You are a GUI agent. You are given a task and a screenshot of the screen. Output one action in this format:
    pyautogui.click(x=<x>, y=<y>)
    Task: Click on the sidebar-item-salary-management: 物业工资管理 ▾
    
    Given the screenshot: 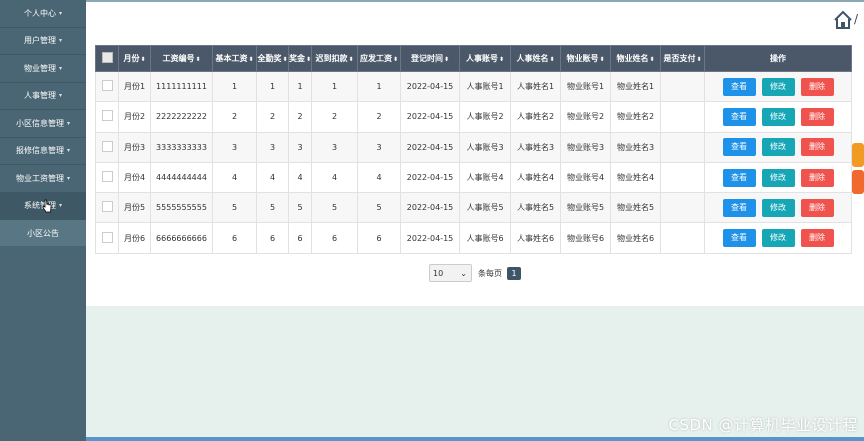 What is the action you would take?
    pyautogui.click(x=43, y=179)
    